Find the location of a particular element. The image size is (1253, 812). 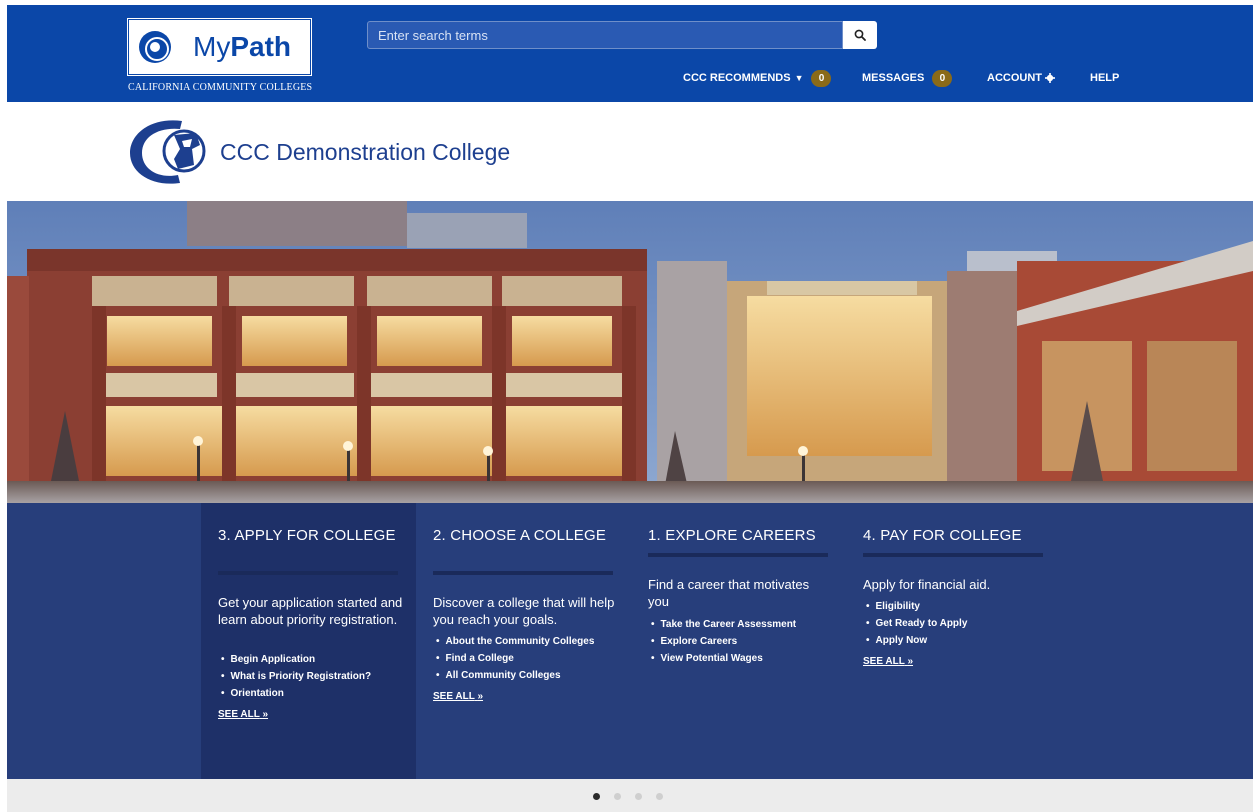

link-eligibility: Eligibility is located at coordinates (916, 606).